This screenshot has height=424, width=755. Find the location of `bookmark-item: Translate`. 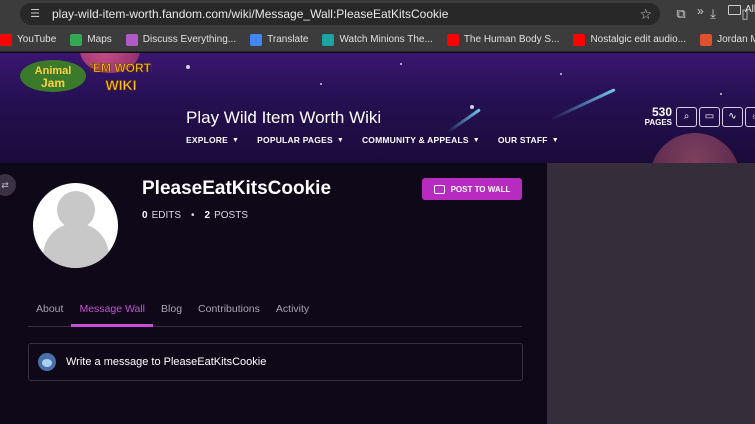

bookmark-item: Translate is located at coordinates (279, 39).